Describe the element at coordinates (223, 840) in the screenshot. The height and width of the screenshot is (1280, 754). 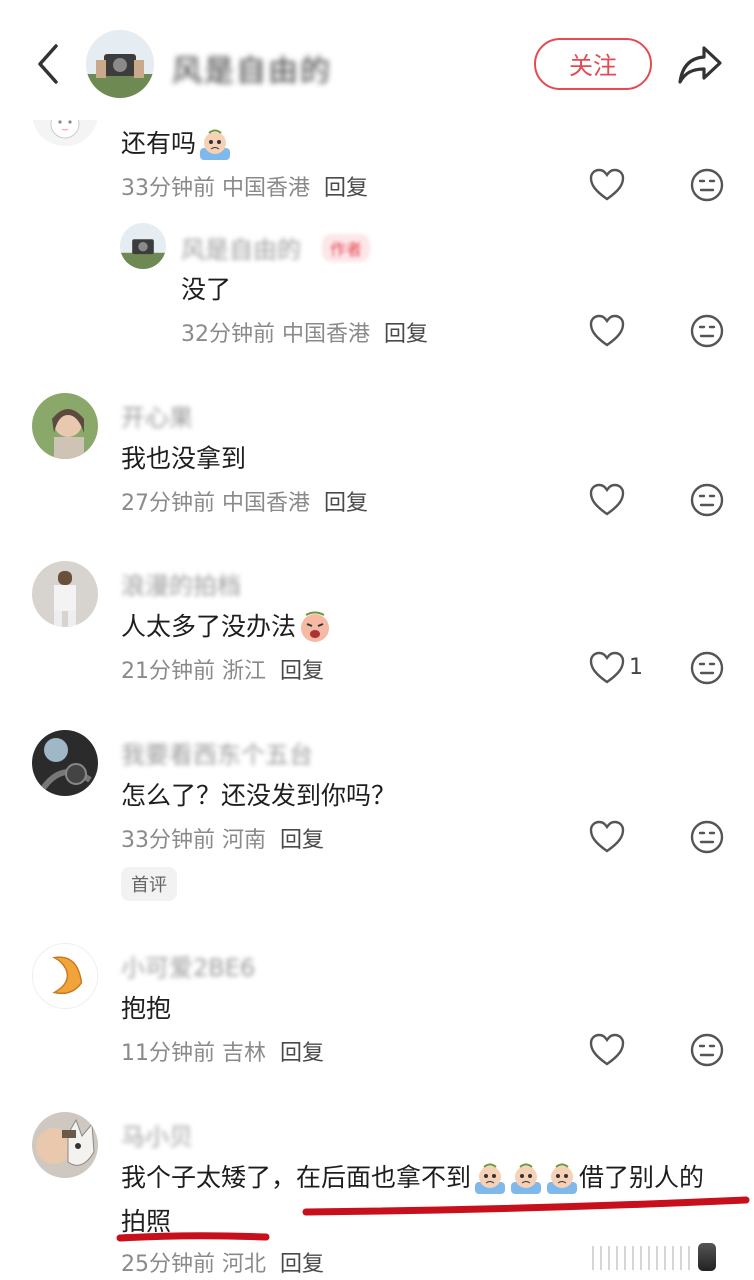
I see `comment-meta: 33分钟前 河南 回复` at that location.